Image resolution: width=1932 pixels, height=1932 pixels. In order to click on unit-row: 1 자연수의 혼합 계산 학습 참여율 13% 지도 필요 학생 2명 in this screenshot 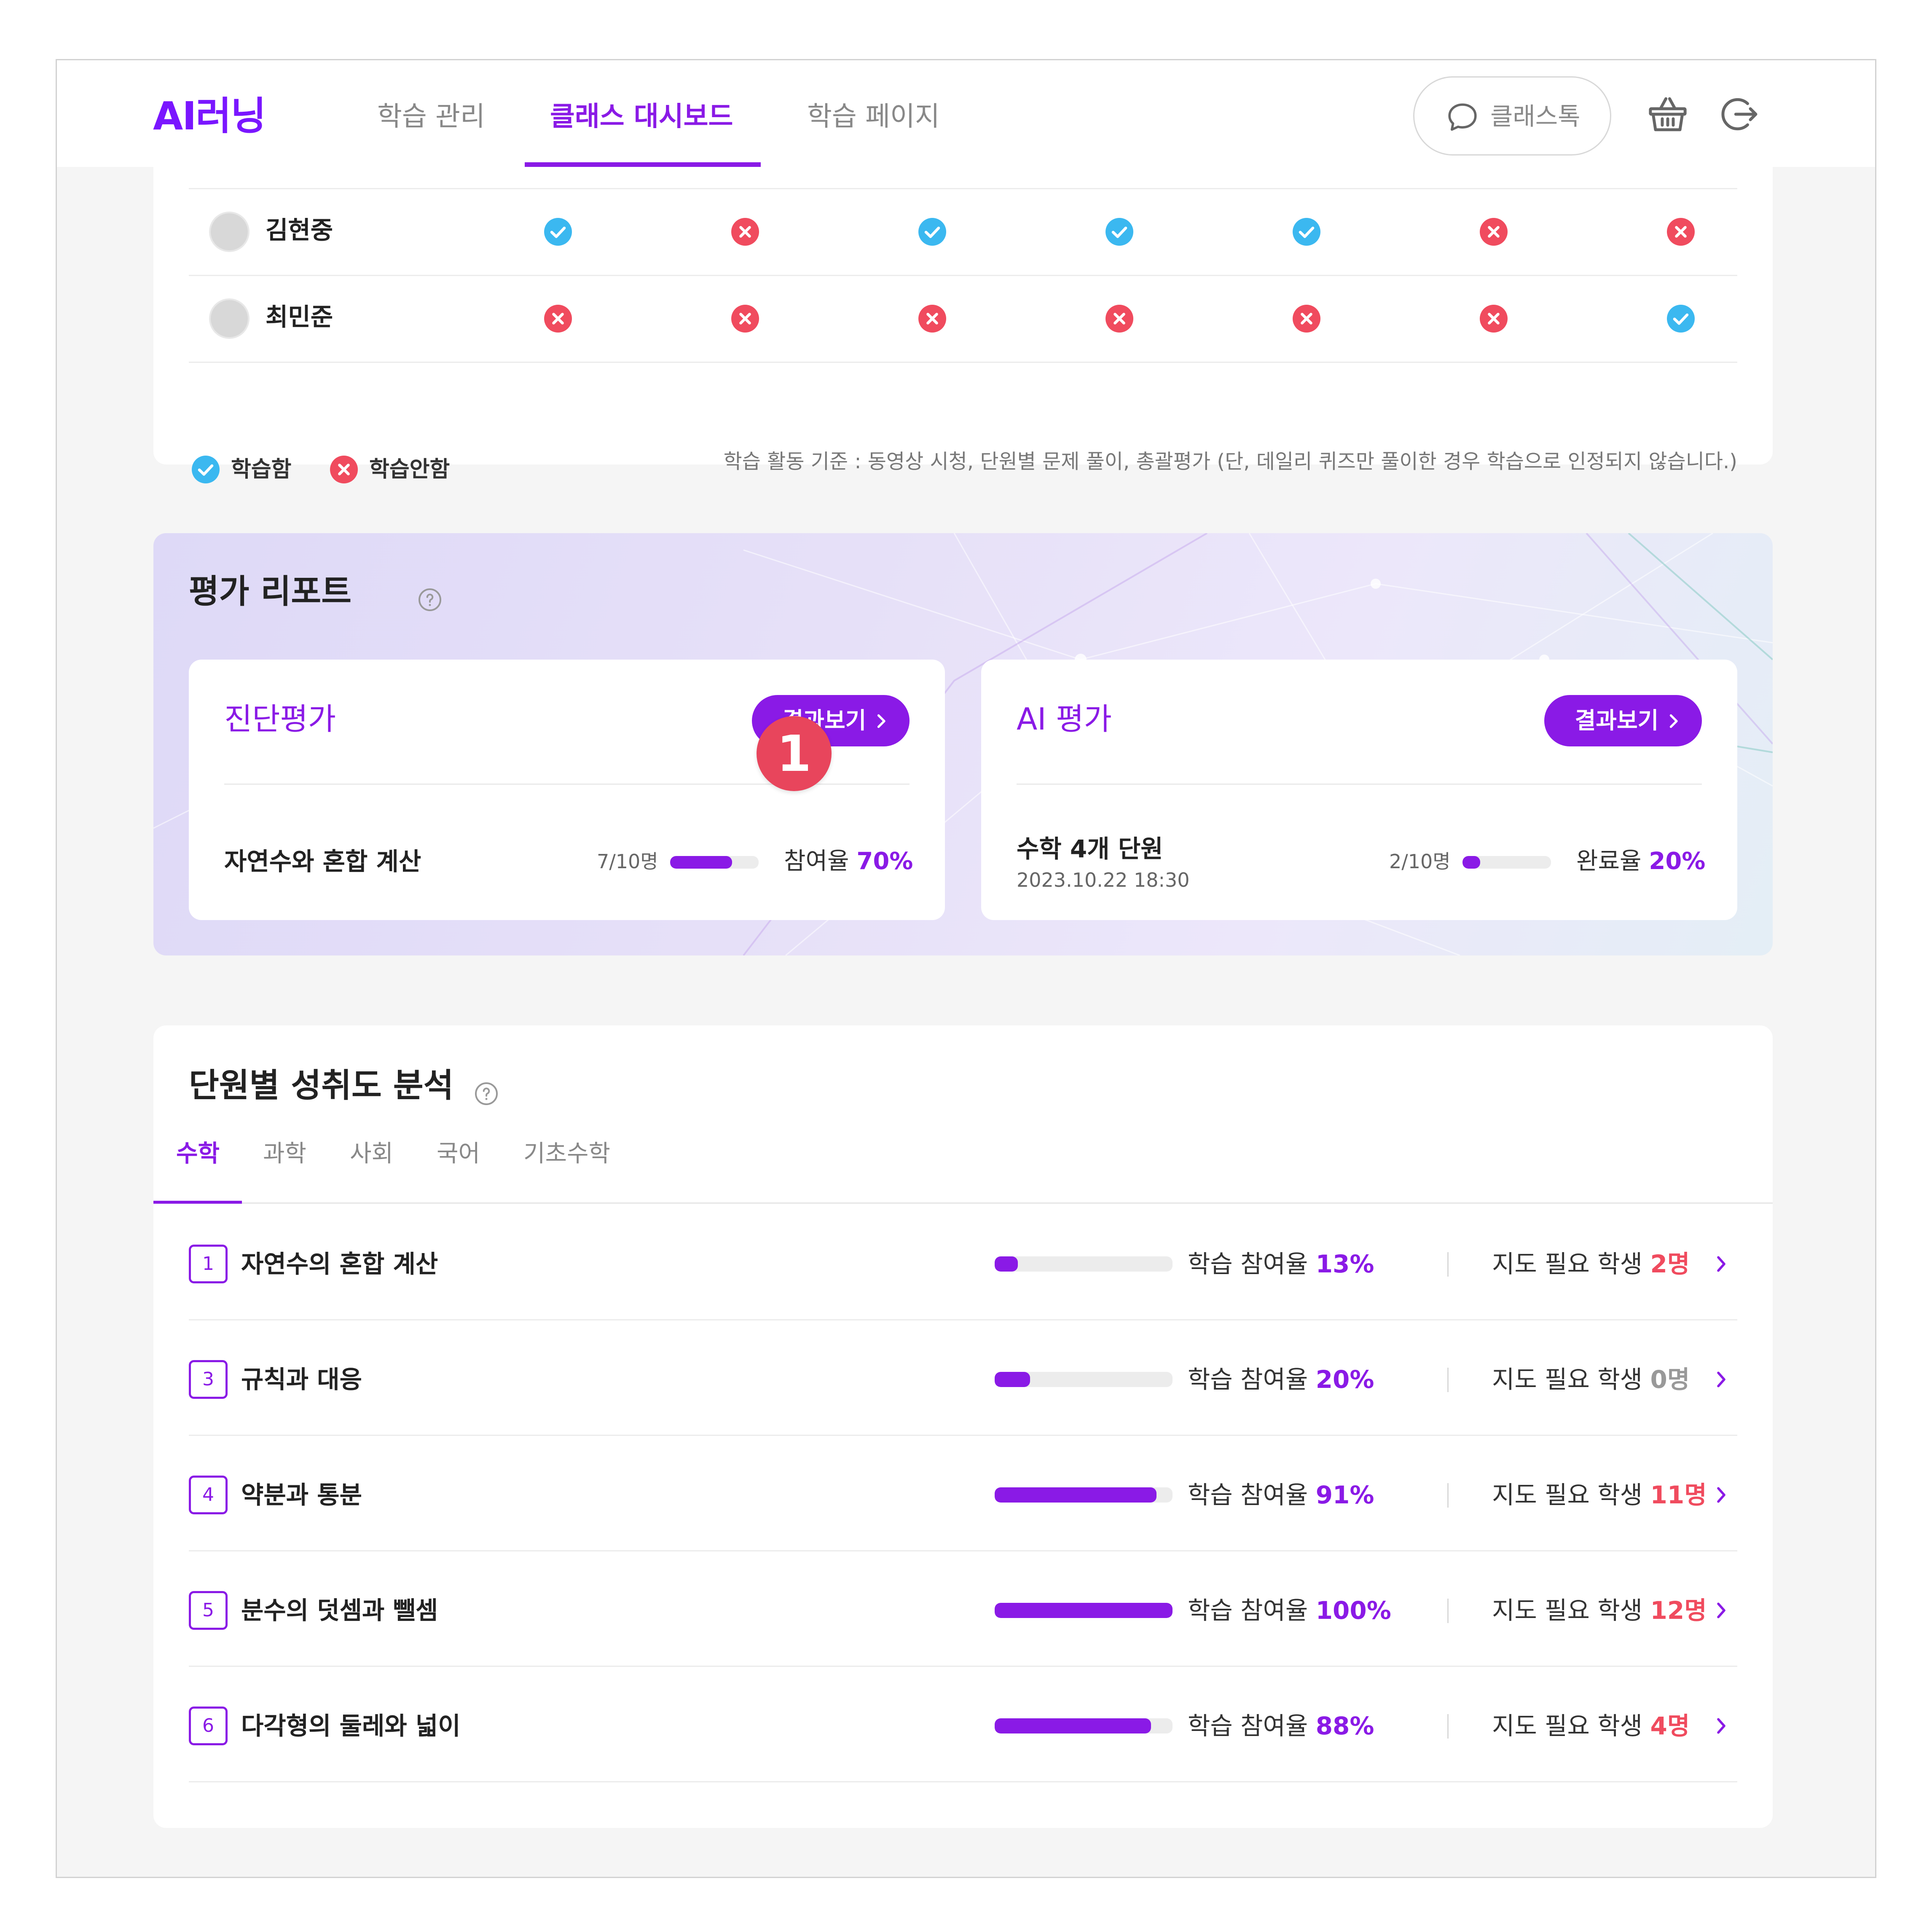, I will do `click(963, 1262)`.